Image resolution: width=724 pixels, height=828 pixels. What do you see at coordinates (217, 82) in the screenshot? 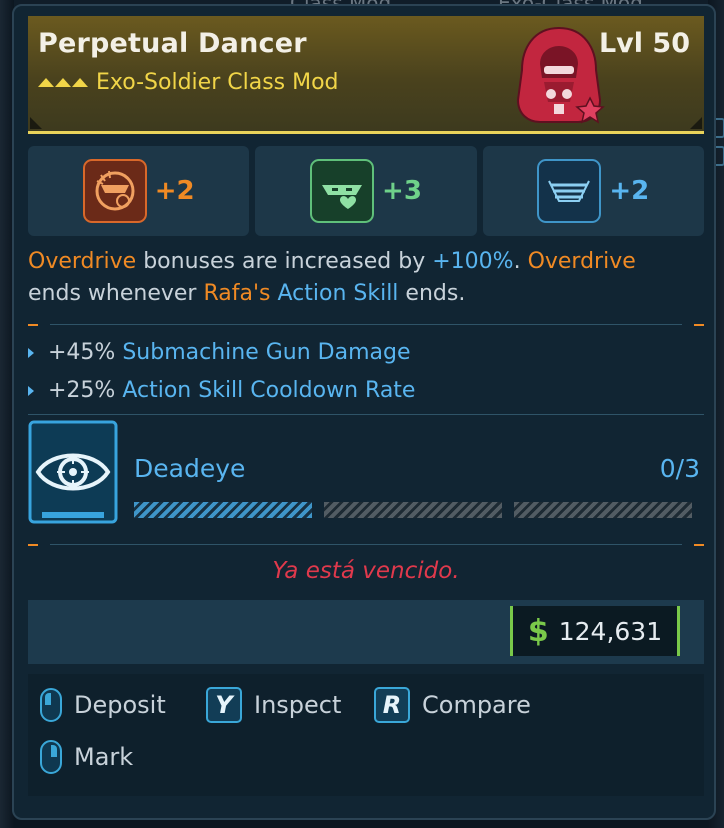
I see `item-type-label: Exo-Soldier Class Mod` at bounding box center [217, 82].